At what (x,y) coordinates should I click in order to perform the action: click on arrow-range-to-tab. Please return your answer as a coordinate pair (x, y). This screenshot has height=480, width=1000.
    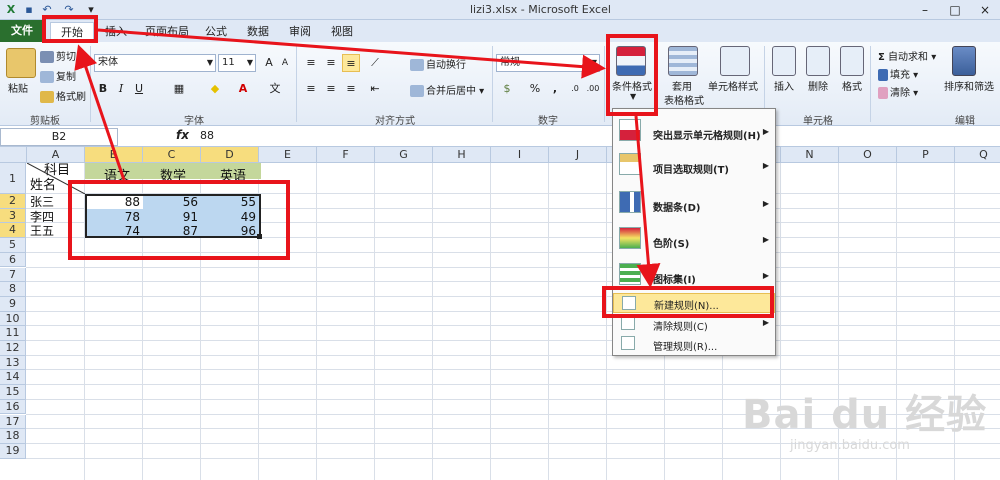
    Looking at the image, I should click on (100, 112).